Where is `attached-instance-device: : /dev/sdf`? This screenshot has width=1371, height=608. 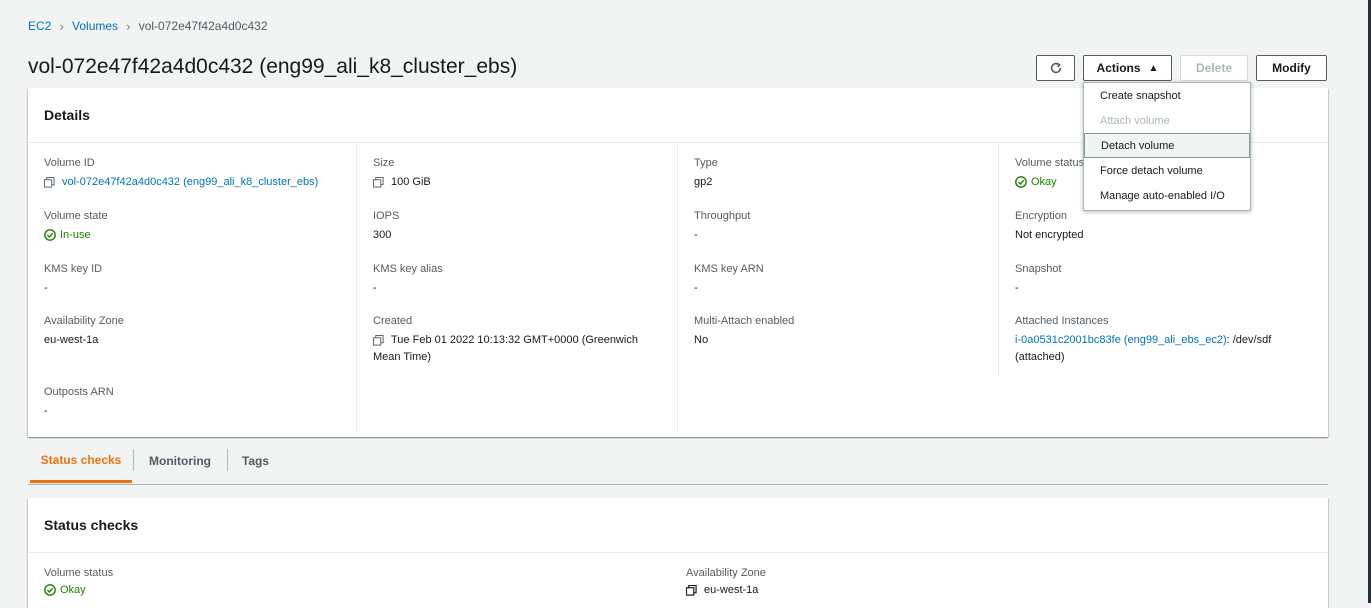 attached-instance-device: : /dev/sdf is located at coordinates (1249, 340).